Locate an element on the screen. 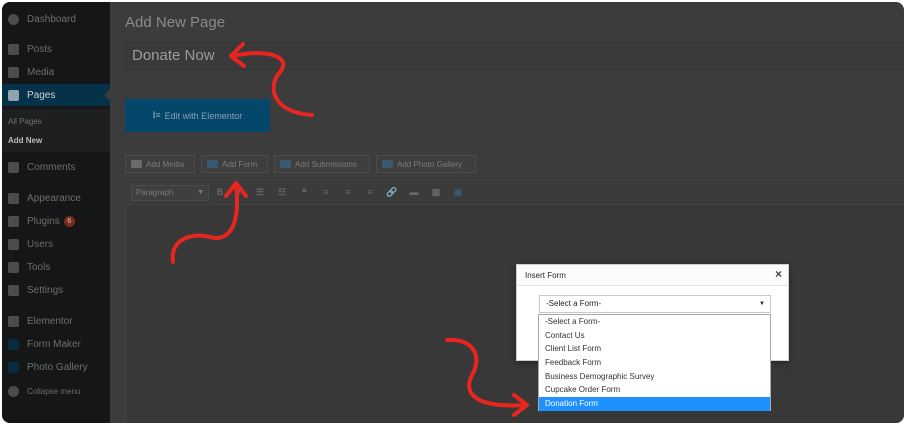  elementor-icon is located at coordinates (13, 321).